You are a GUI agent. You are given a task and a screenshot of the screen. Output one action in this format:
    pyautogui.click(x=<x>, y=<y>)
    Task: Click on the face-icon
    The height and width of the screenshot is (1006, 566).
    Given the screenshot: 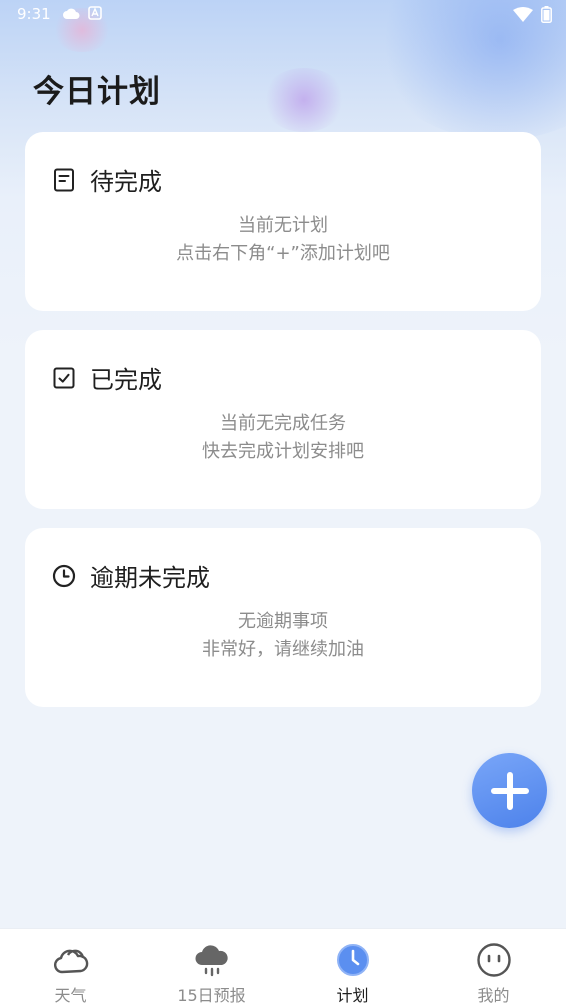 What is the action you would take?
    pyautogui.click(x=494, y=960)
    